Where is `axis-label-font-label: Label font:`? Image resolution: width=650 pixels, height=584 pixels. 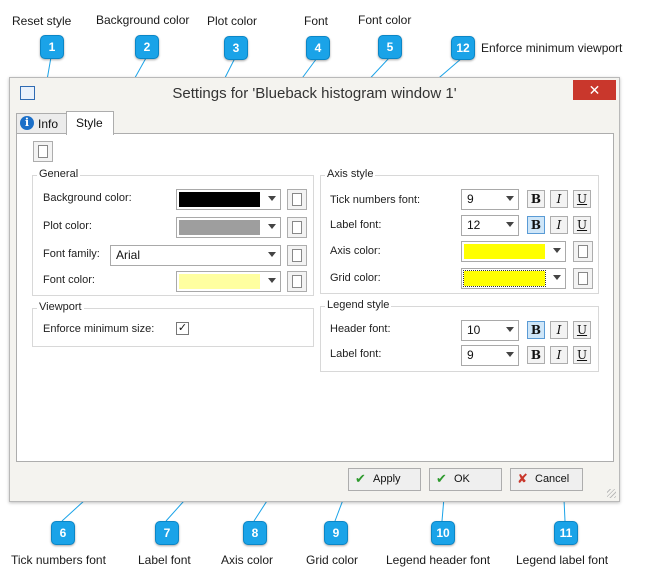
axis-label-font-label: Label font: is located at coordinates (356, 225).